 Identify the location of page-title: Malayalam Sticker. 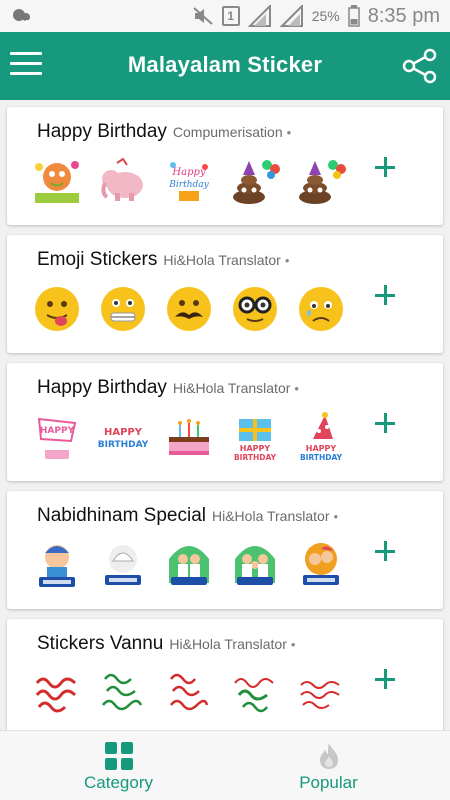
(225, 64).